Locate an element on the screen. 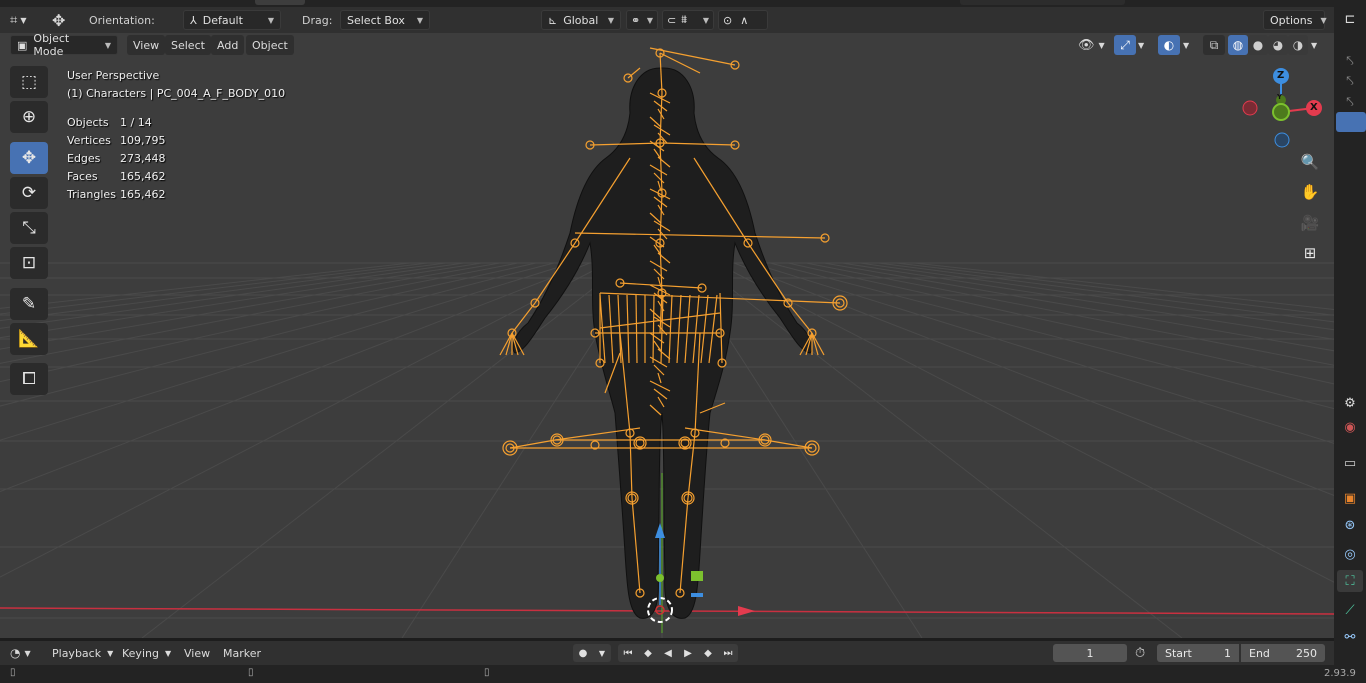 Image resolution: width=1366 pixels, height=683 pixels. bone-constraint-icon: ⚯ is located at coordinates (1350, 637).